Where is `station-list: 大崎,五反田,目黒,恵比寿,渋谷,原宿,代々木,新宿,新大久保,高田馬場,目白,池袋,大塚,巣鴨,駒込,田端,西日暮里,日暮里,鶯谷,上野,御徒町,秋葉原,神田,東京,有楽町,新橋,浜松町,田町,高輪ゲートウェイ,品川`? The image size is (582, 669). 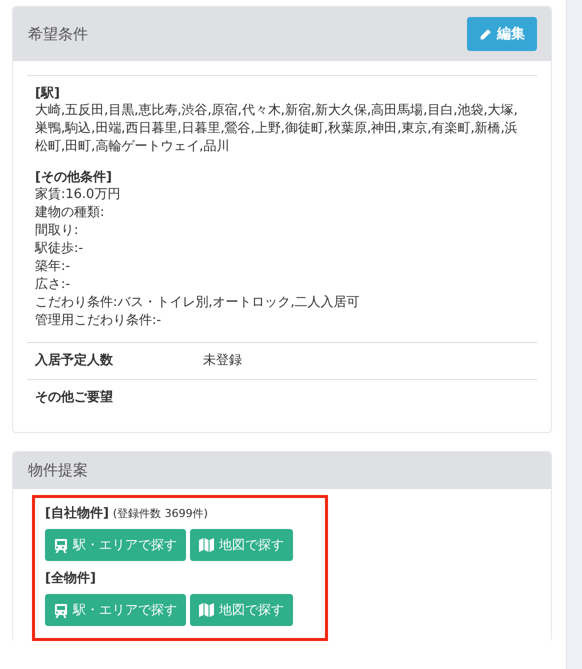
station-list: 大崎,五反田,目黒,恵比寿,渋谷,原宿,代々木,新宿,新大久保,高田馬場,目白,池袋,大塚,巣鴨,駒込,田端,西日暮里,日暮里,鶯谷,上野,御徒町,秋葉原,神田,東京,有楽町,新橋,浜松町,田町,高輪ゲートウェイ,品川 is located at coordinates (282, 129).